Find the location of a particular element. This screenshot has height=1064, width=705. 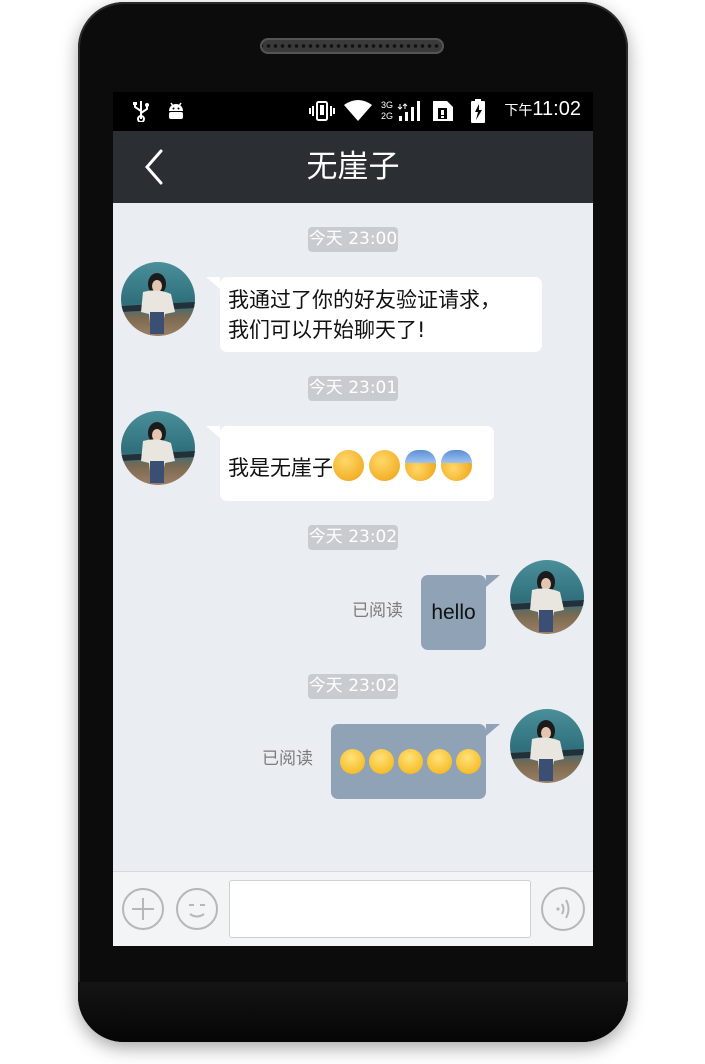

status-bar: 3G 2G 下午11:02 is located at coordinates (353, 111).